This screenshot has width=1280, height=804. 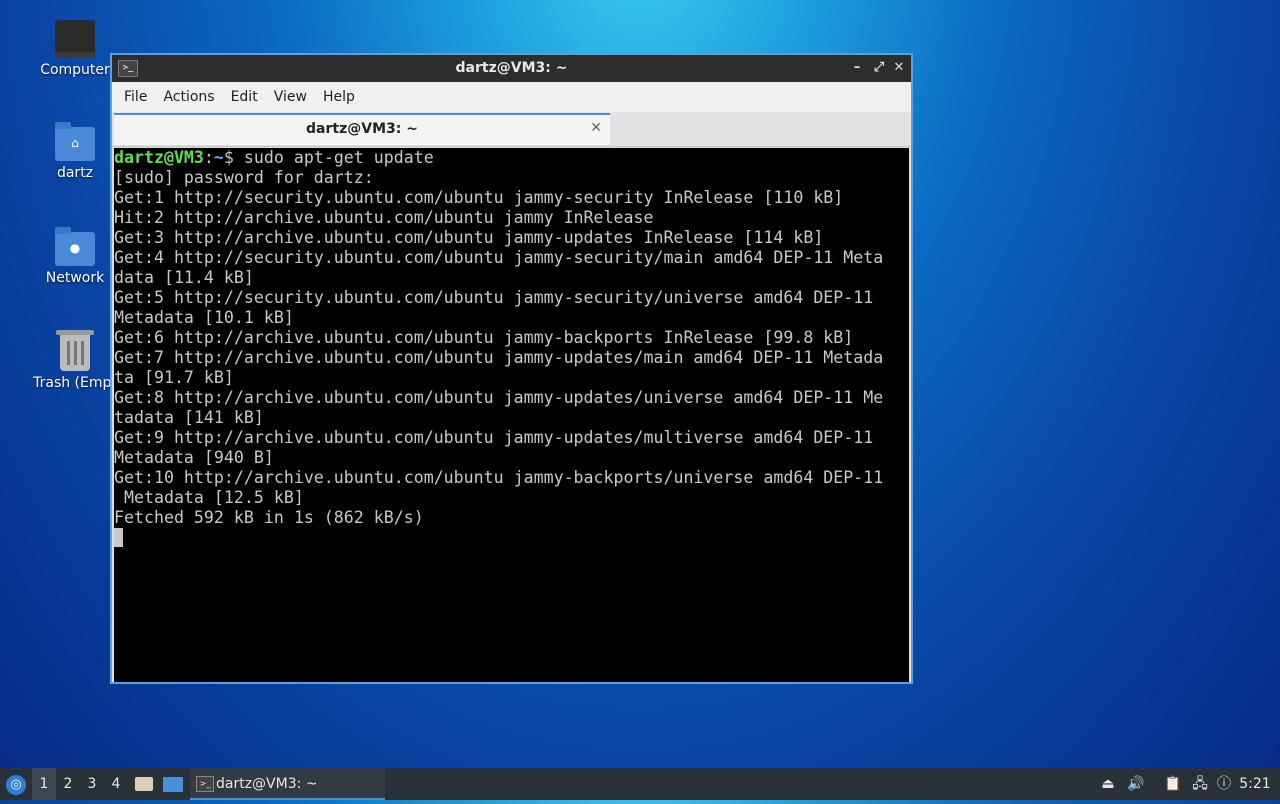 What do you see at coordinates (68, 784) in the screenshot?
I see `workspace-2: 2` at bounding box center [68, 784].